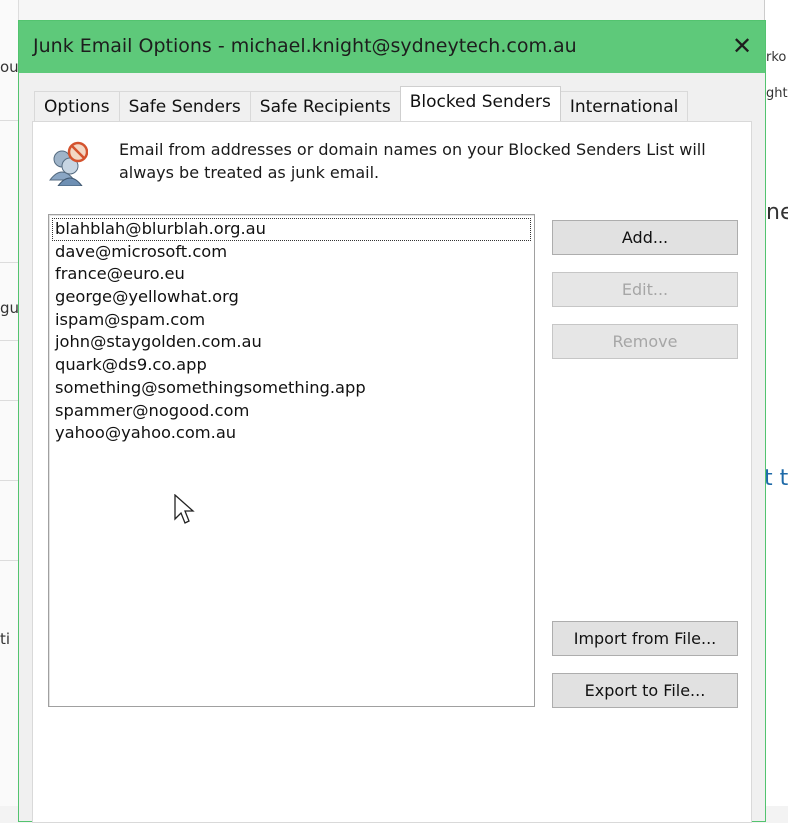 This screenshot has height=823, width=788. Describe the element at coordinates (291, 342) in the screenshot. I see `list-item: john@staygolden.com.au` at that location.